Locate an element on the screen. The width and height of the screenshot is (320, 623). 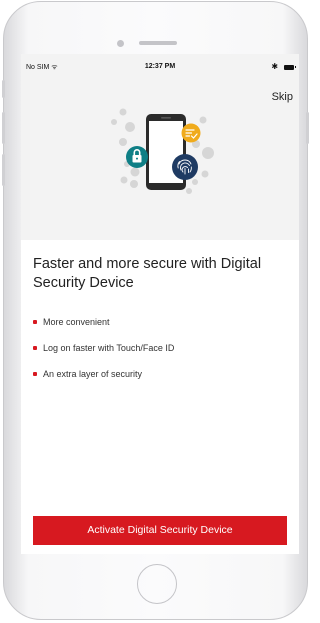
front-camera is located at coordinates (120, 43).